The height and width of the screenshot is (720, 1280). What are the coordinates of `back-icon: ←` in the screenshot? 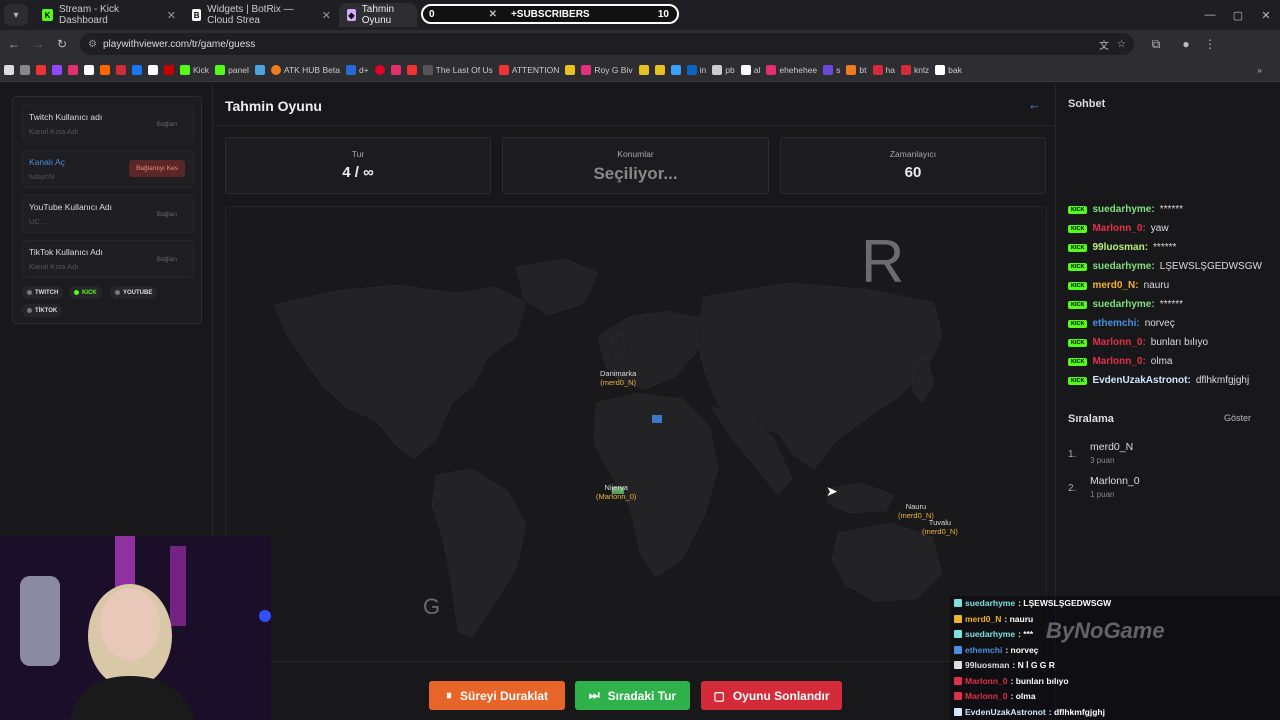 It's located at (14, 44).